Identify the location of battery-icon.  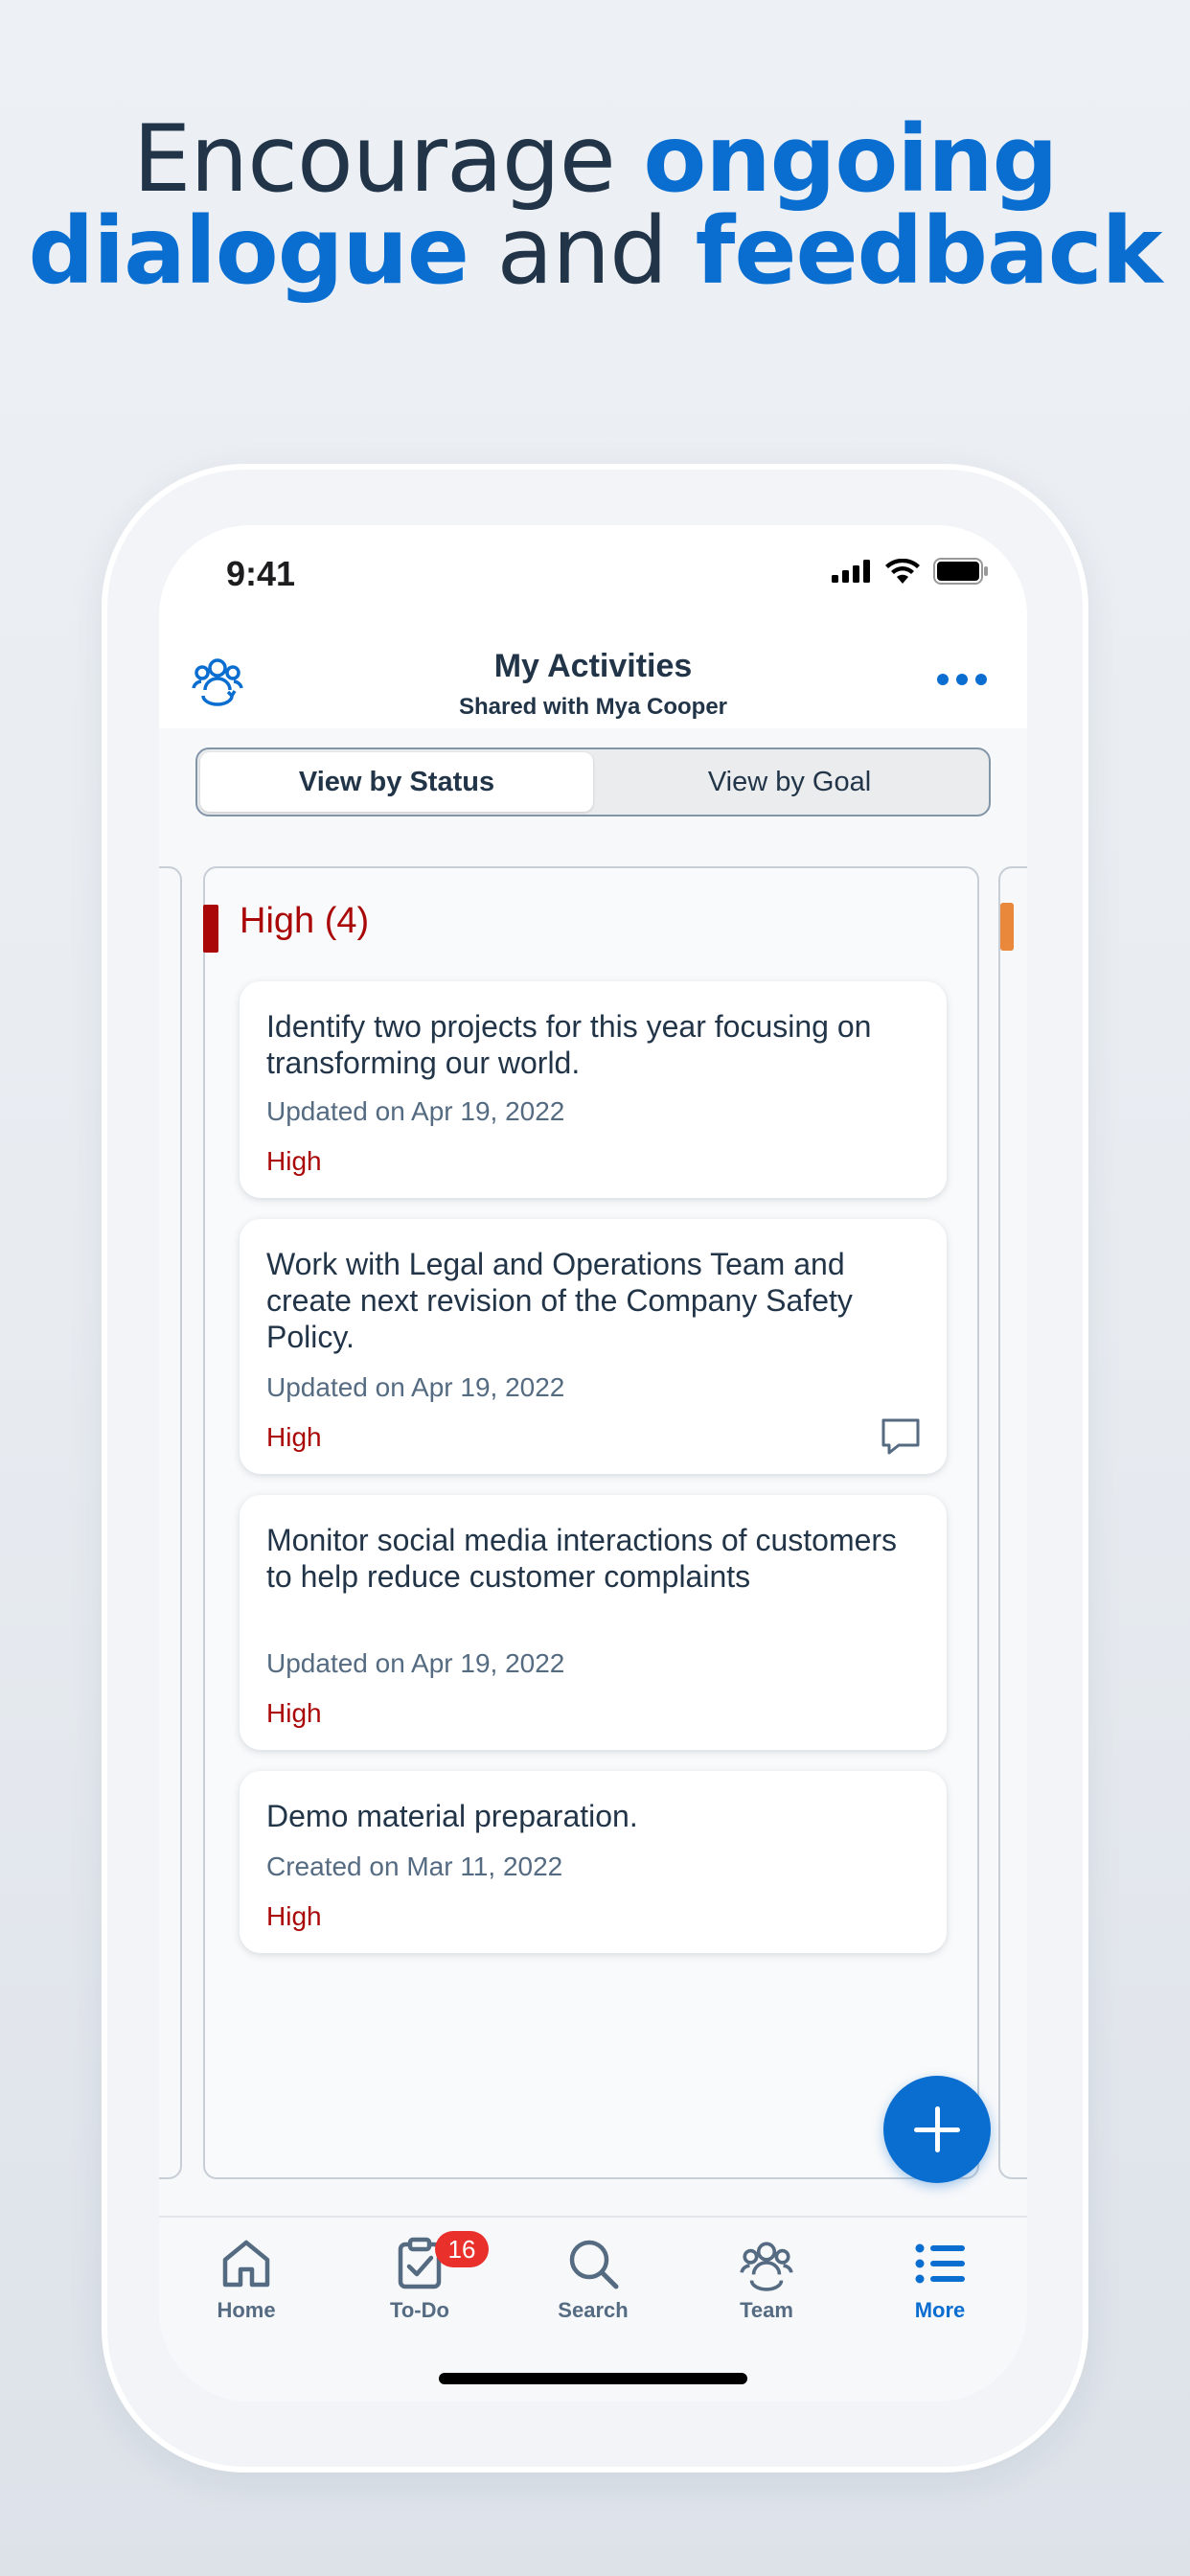
(961, 571).